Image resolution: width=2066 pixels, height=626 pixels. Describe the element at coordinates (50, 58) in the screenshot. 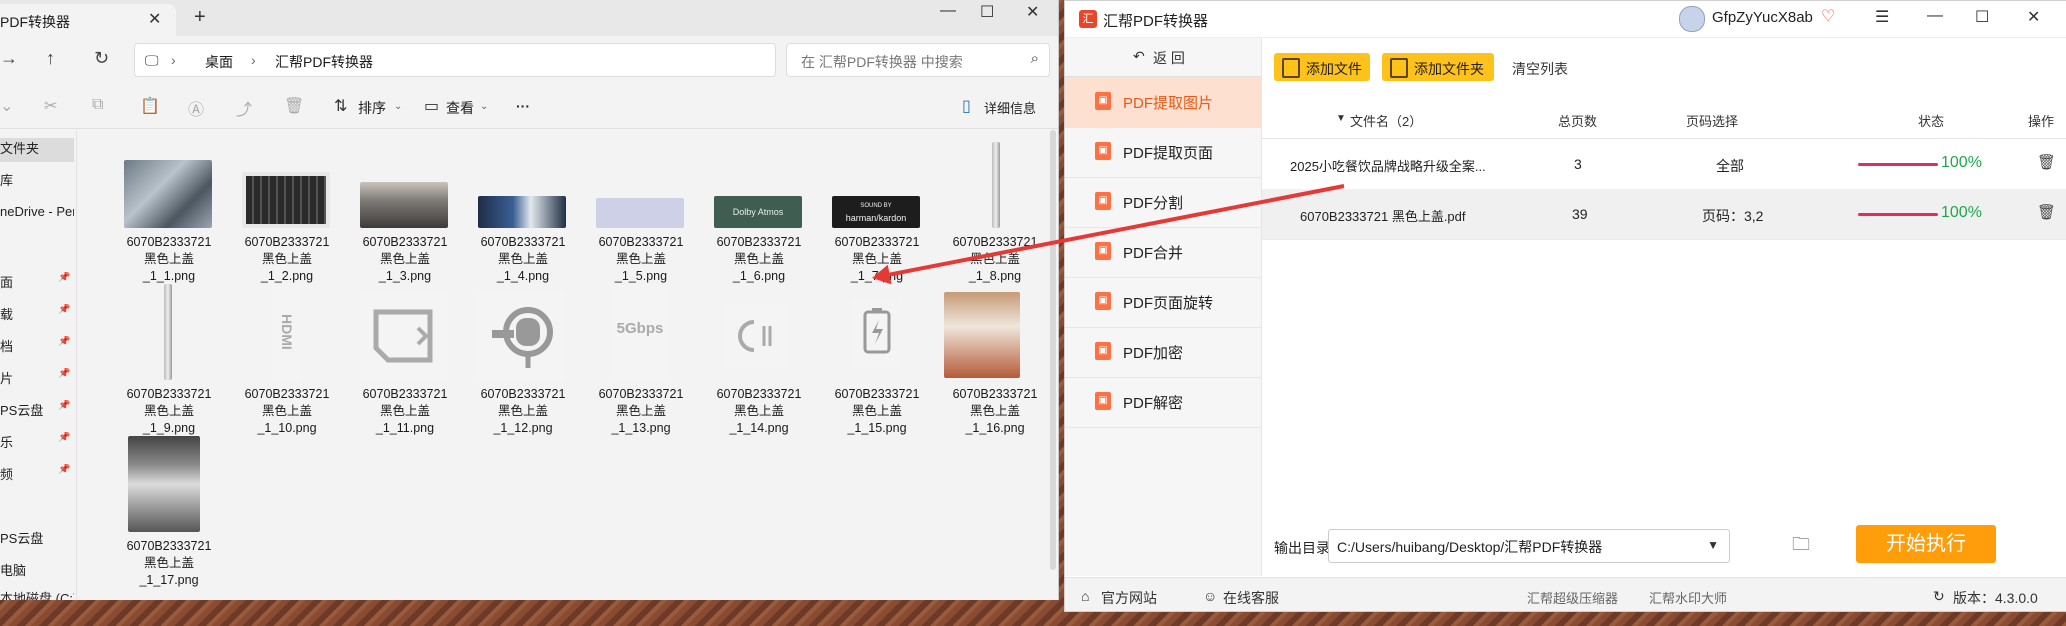

I see `up-icon: ↑` at that location.